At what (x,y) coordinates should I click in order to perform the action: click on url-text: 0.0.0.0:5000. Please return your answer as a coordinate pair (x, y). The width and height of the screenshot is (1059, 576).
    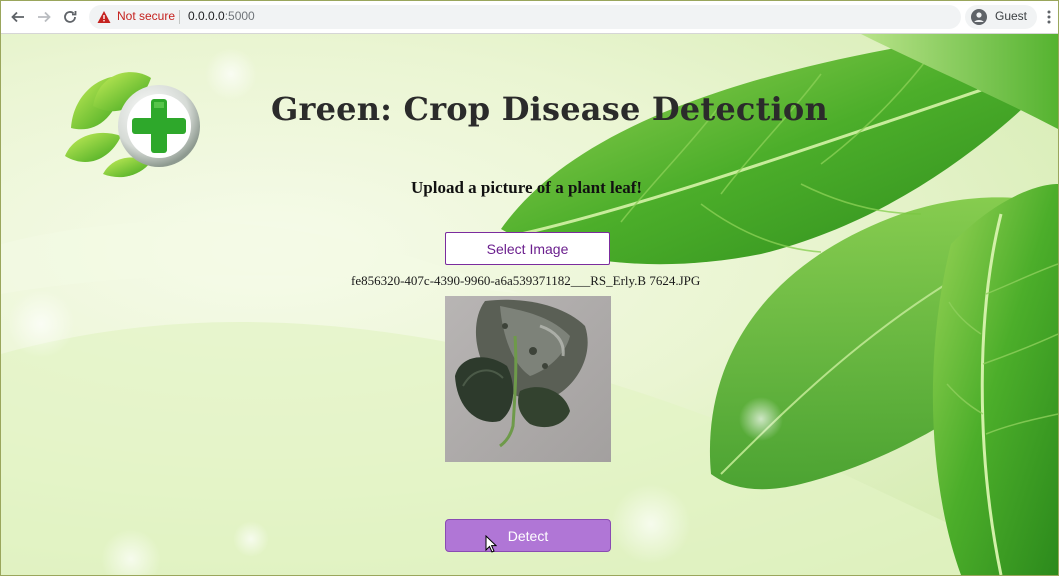
    Looking at the image, I should click on (221, 16).